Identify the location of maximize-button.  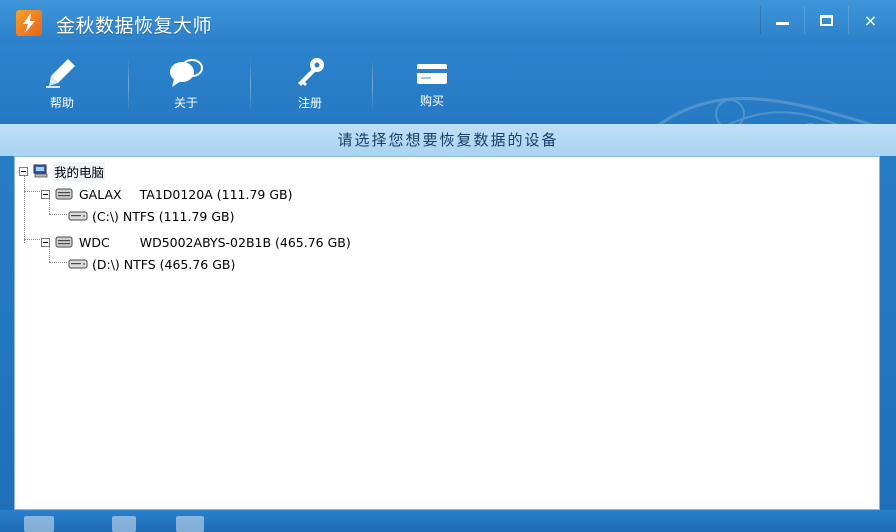
(826, 20).